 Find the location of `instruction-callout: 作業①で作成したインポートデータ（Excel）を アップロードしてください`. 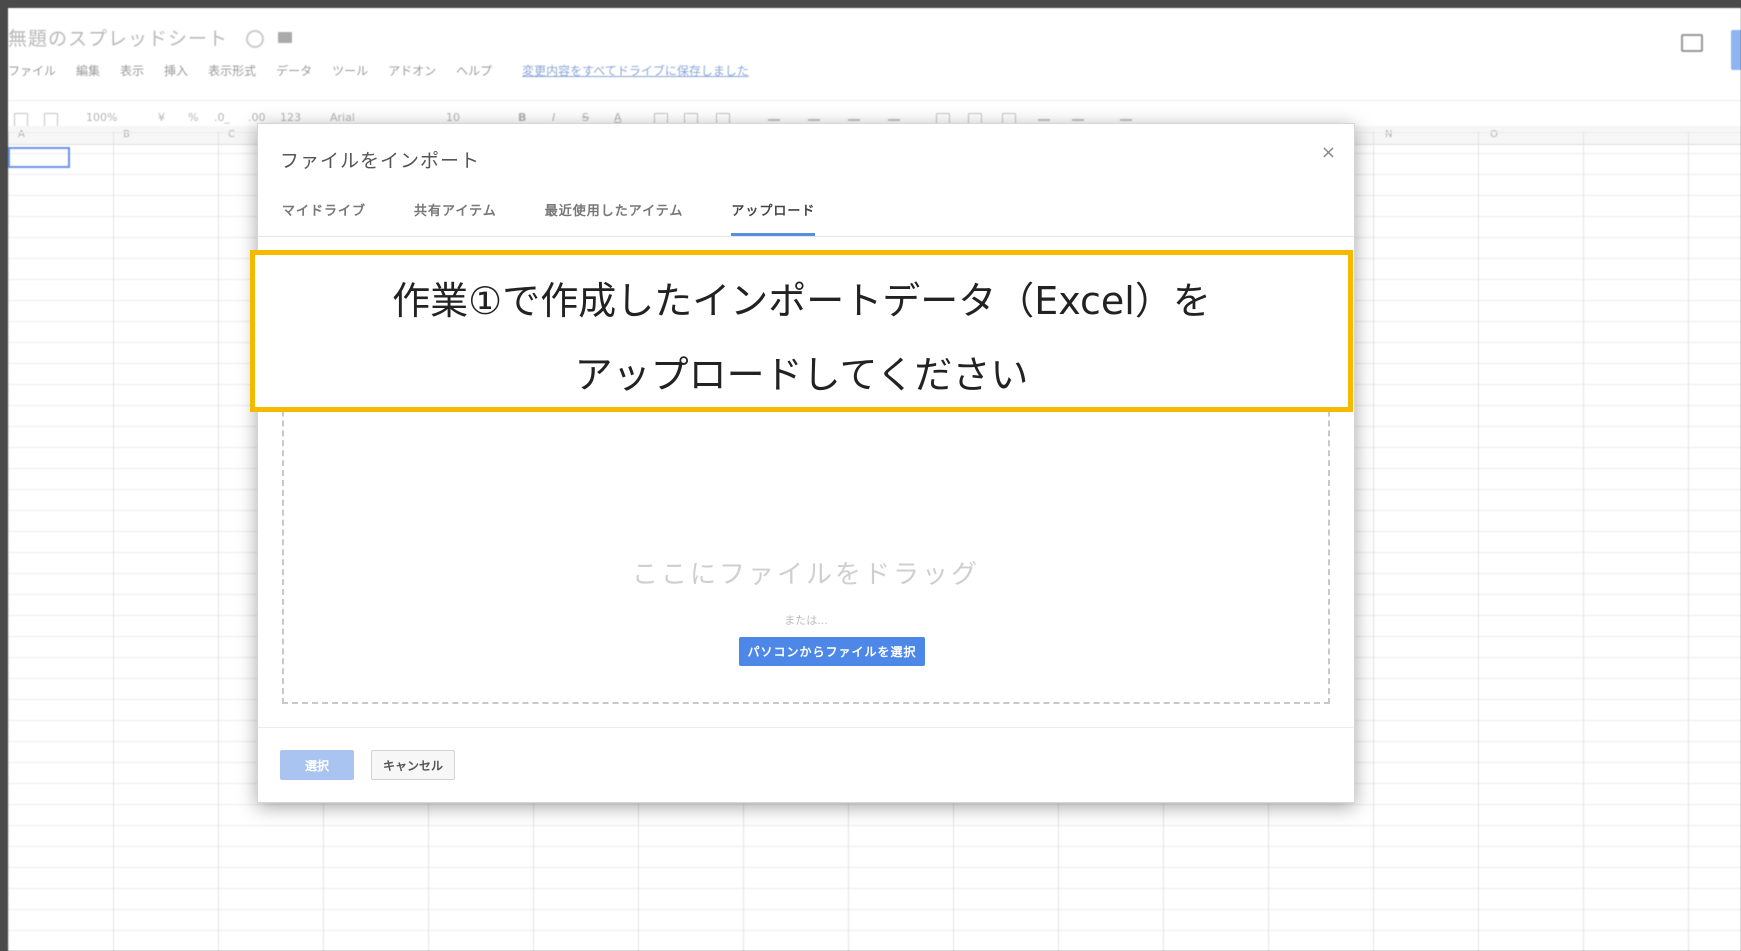

instruction-callout: 作業①で作成したインポートデータ（Excel）を アップロードしてください is located at coordinates (801, 331).